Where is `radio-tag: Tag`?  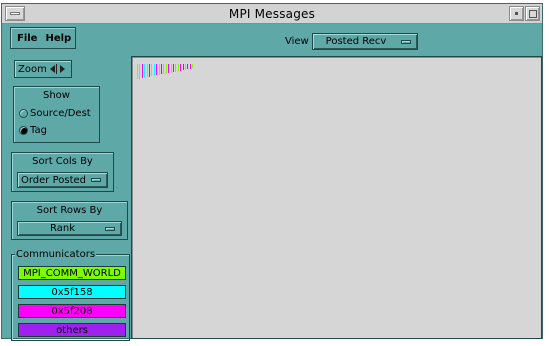
radio-tag: Tag is located at coordinates (33, 130).